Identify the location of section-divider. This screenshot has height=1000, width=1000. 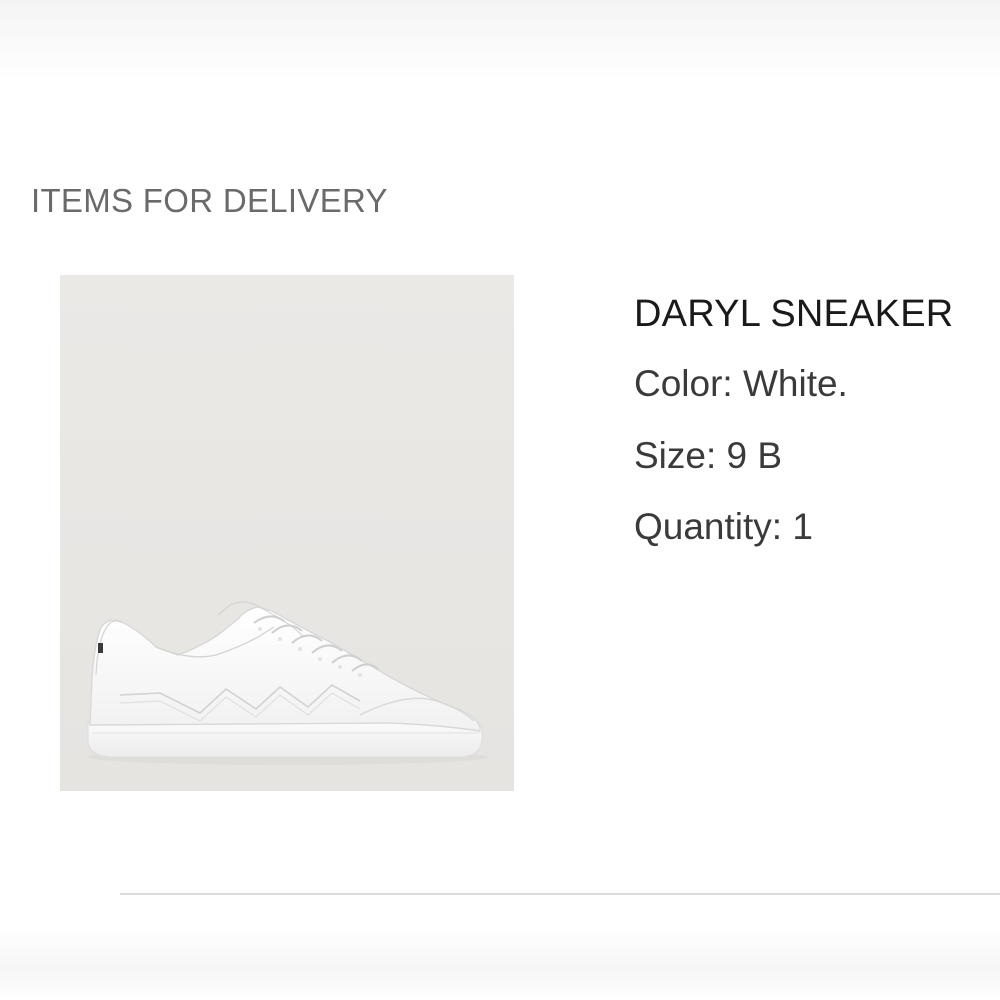
(560, 894).